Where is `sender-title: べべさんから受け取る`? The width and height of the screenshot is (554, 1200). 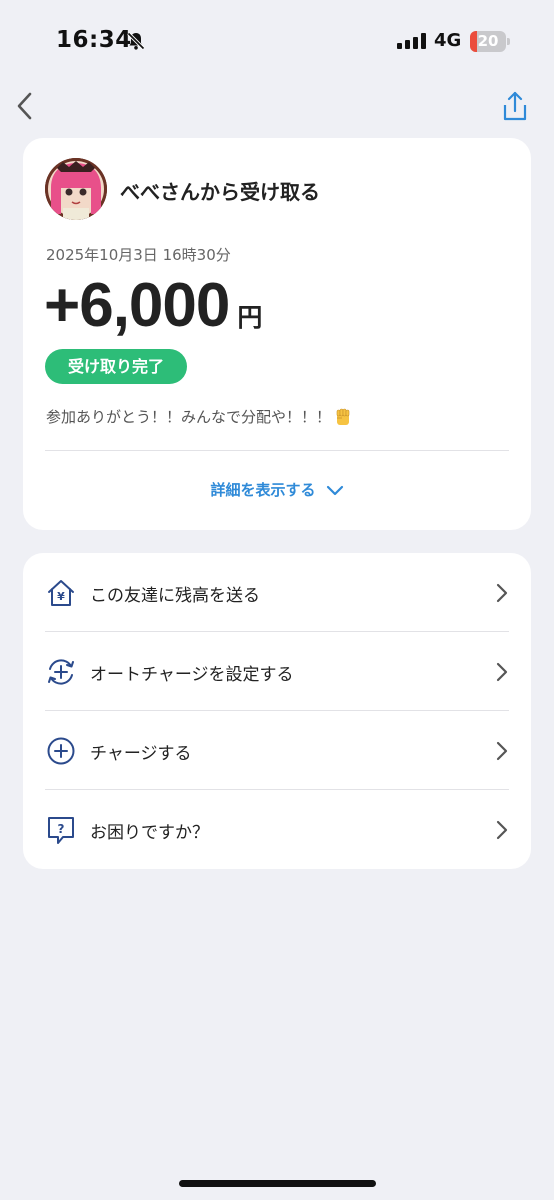 sender-title: べべさんから受け取る is located at coordinates (220, 192).